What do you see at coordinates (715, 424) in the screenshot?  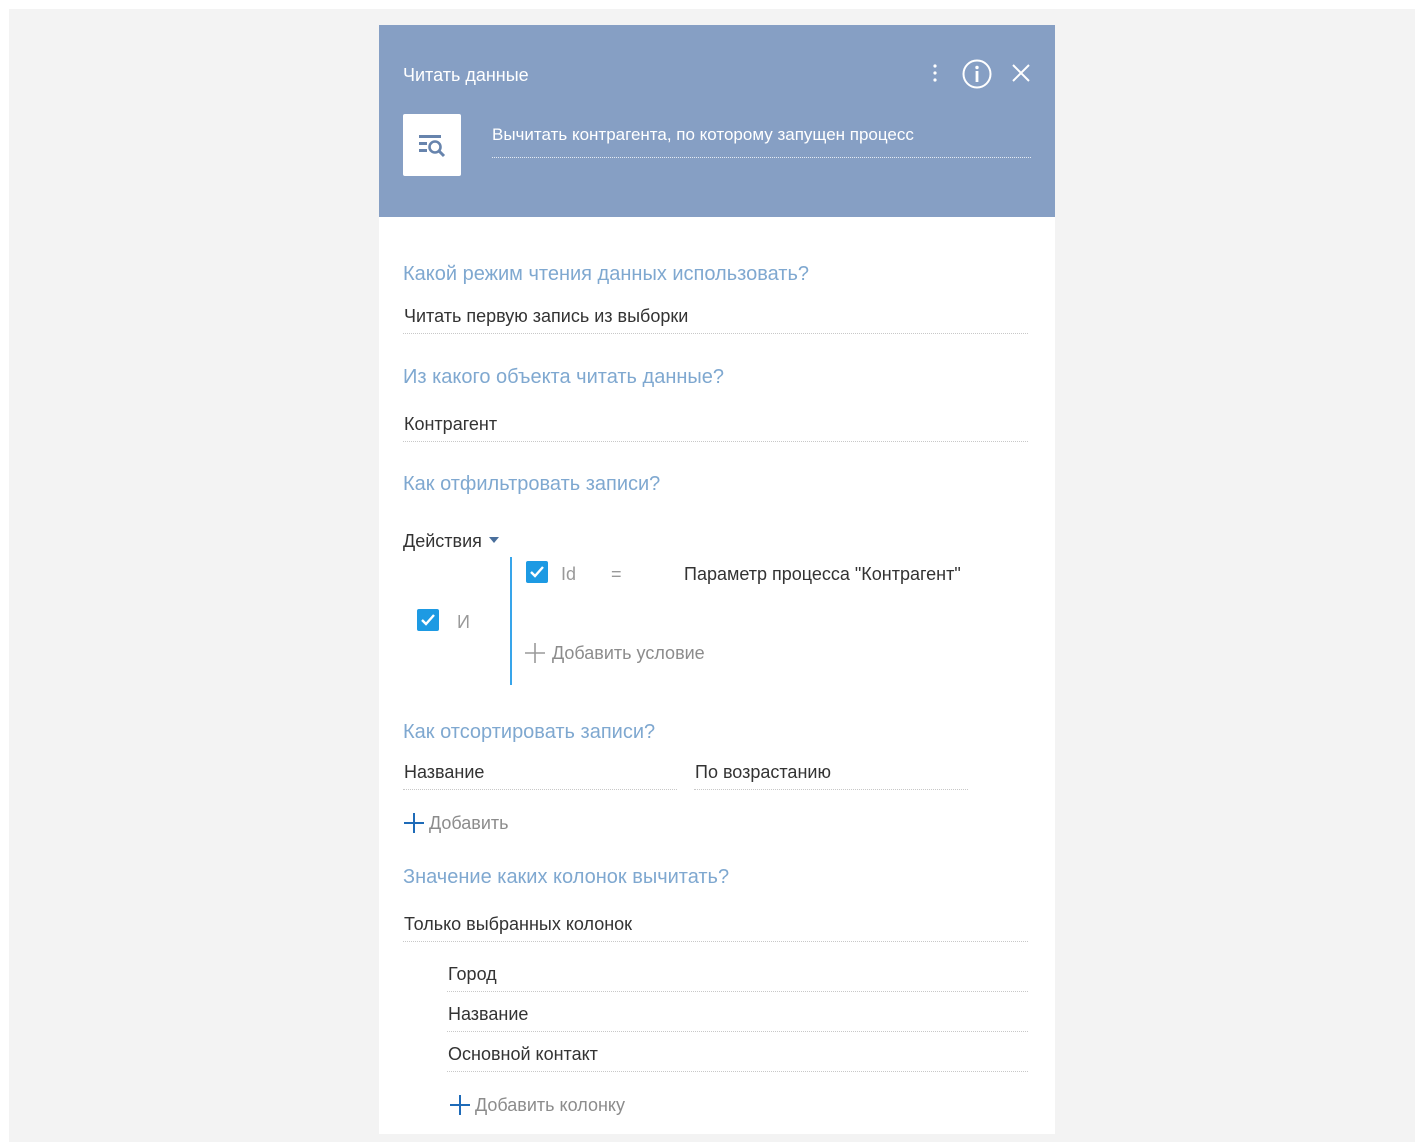 I see `object-select: Контрагент` at bounding box center [715, 424].